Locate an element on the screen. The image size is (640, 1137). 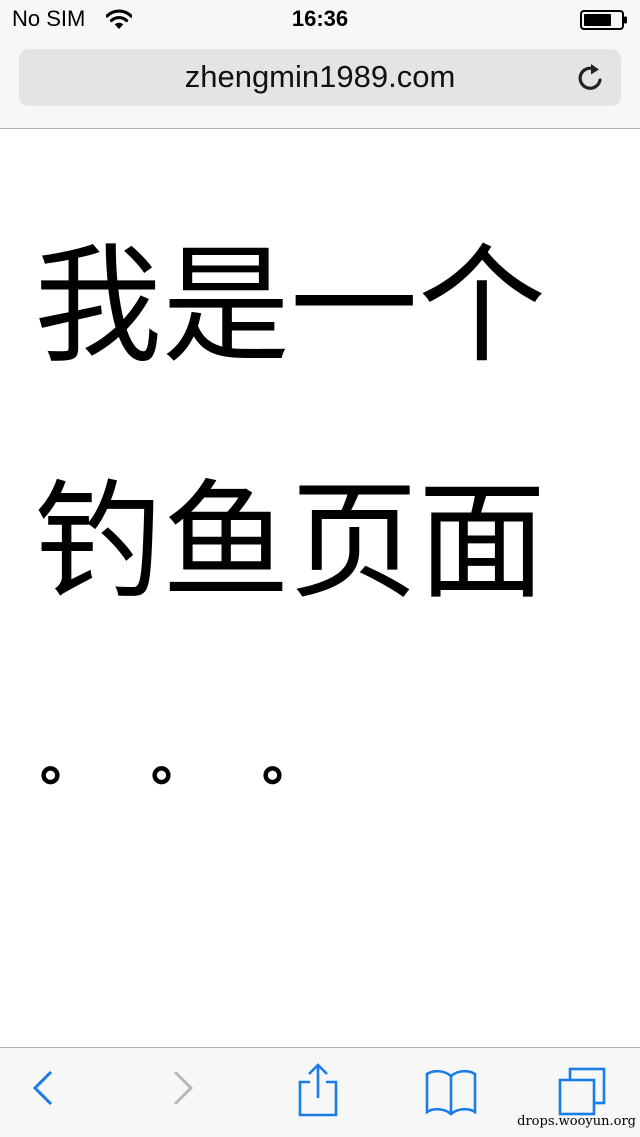
address-bar-area: zhengmin1989.com is located at coordinates (320, 84).